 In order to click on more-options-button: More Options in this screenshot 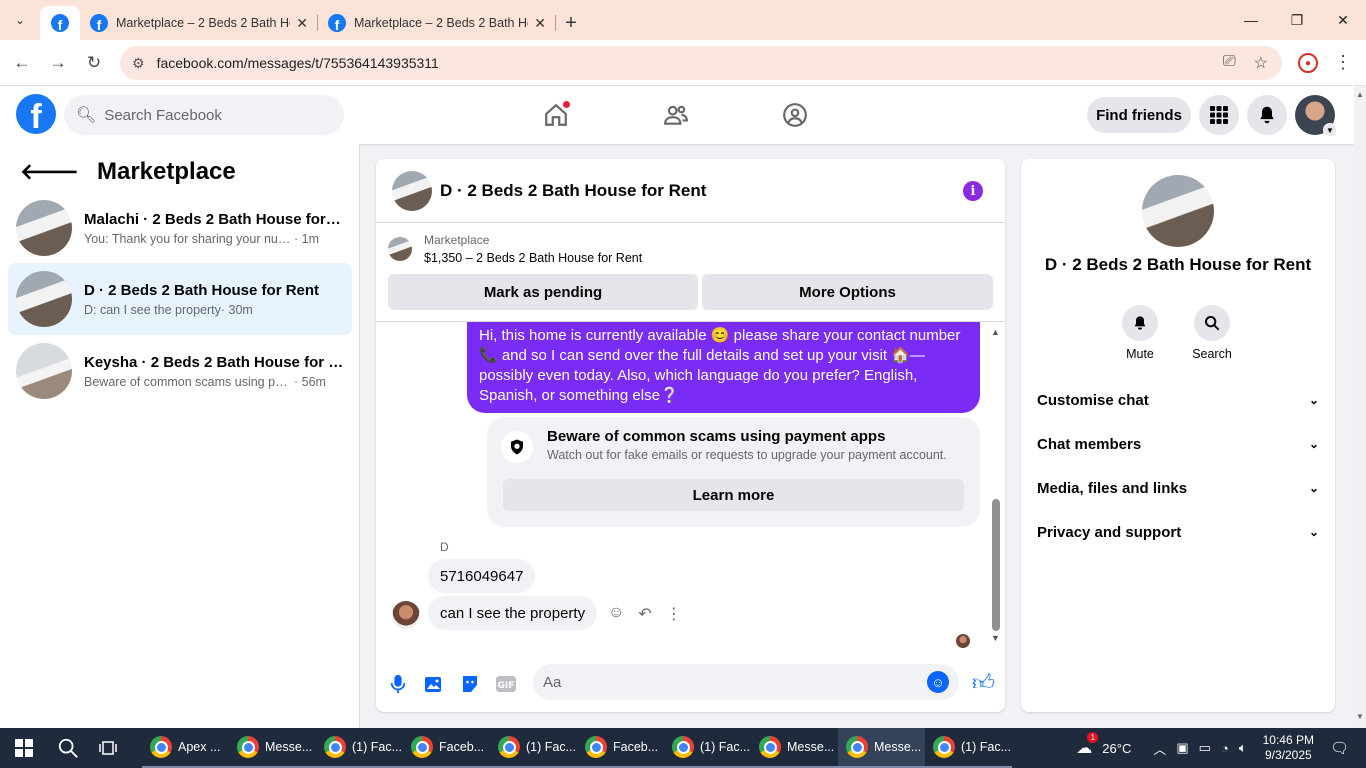, I will do `click(847, 292)`.